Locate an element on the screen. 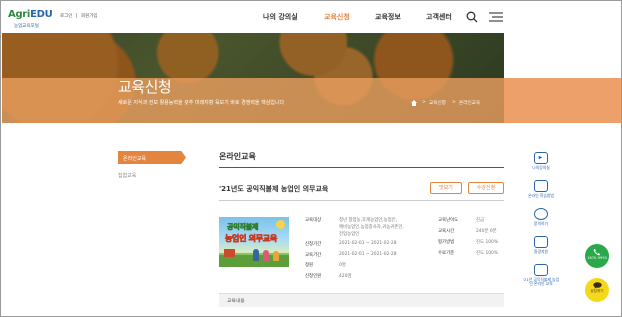 The width and height of the screenshot is (622, 317). info-value: 240분 0분 is located at coordinates (486, 231).